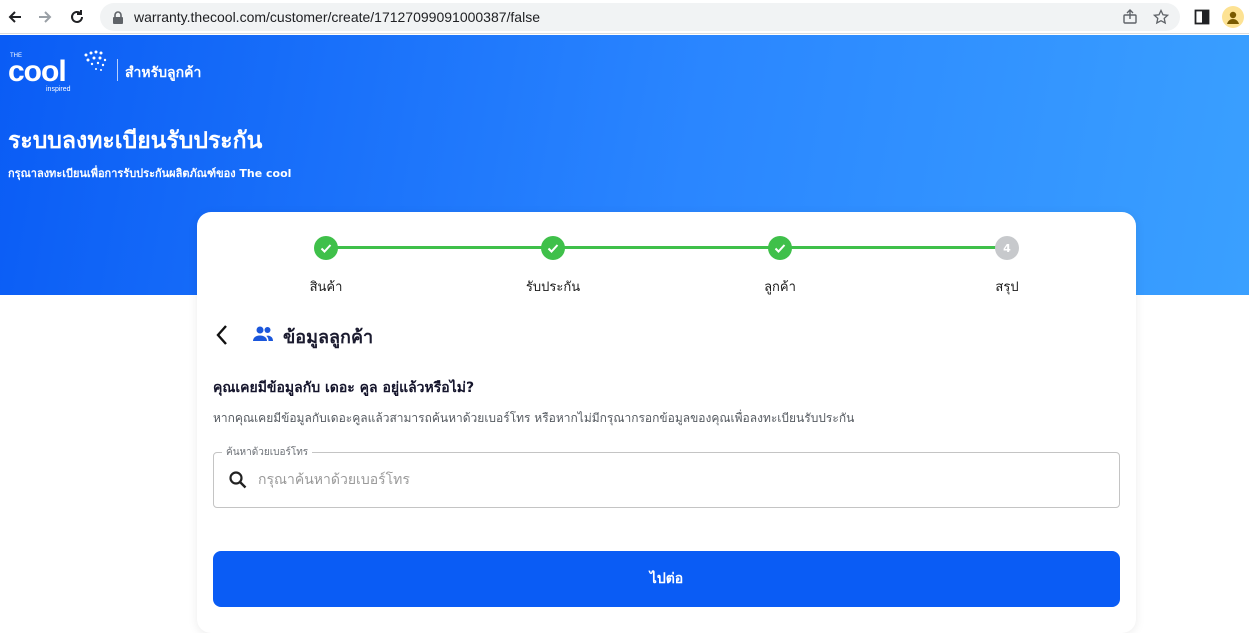  I want to click on brand-subtitle: สำหรับลูกค้า, so click(163, 73).